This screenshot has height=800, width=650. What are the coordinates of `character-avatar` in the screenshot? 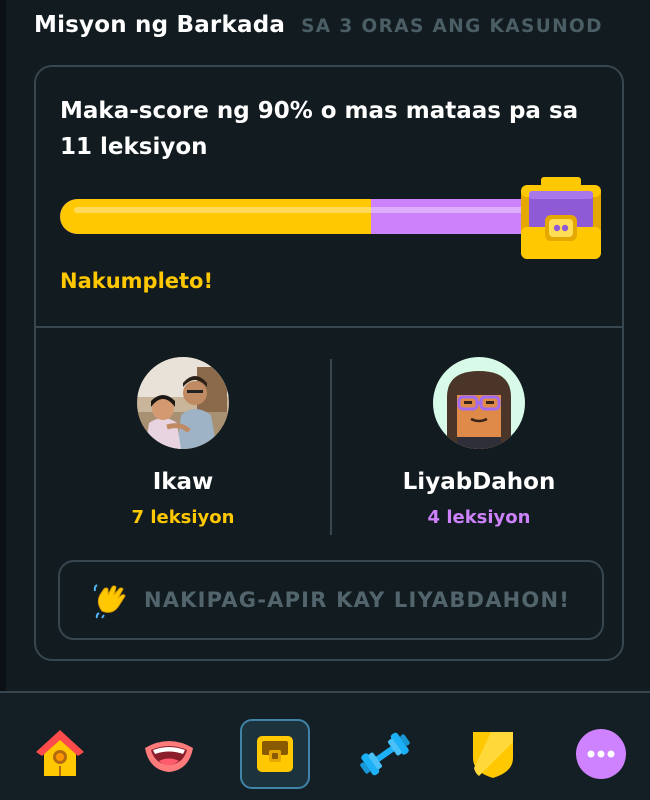 It's located at (479, 403).